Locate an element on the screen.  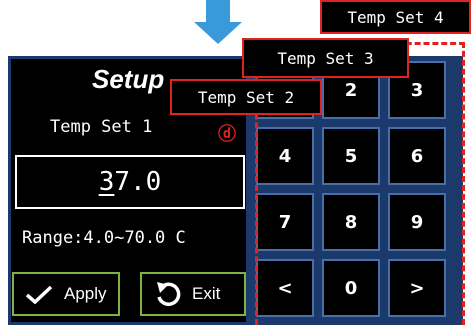
setup-title: Setup is located at coordinates (128, 79).